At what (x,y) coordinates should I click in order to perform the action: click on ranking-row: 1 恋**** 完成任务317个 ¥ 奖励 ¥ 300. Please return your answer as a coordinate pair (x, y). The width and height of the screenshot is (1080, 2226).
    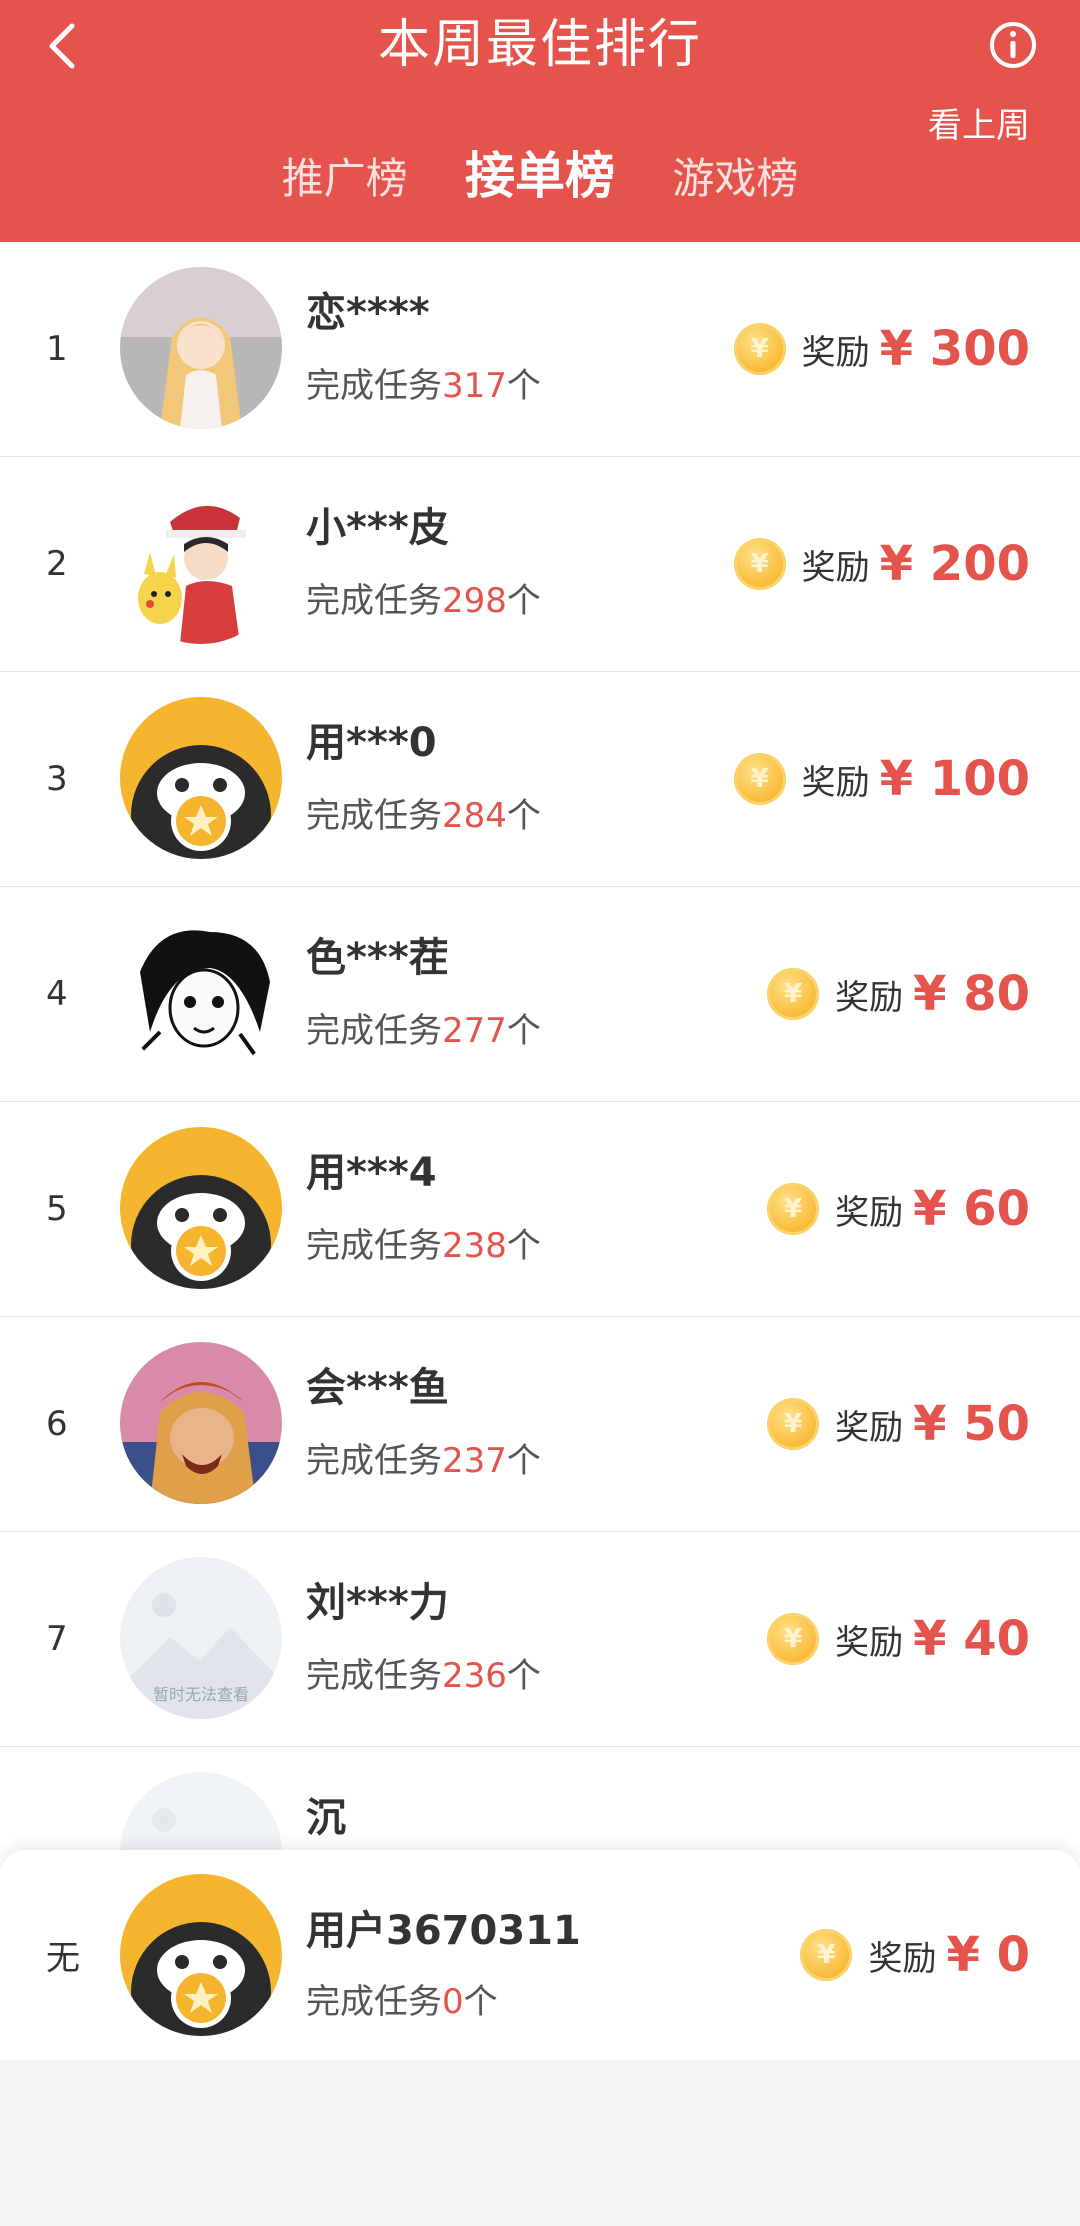
    Looking at the image, I should click on (540, 349).